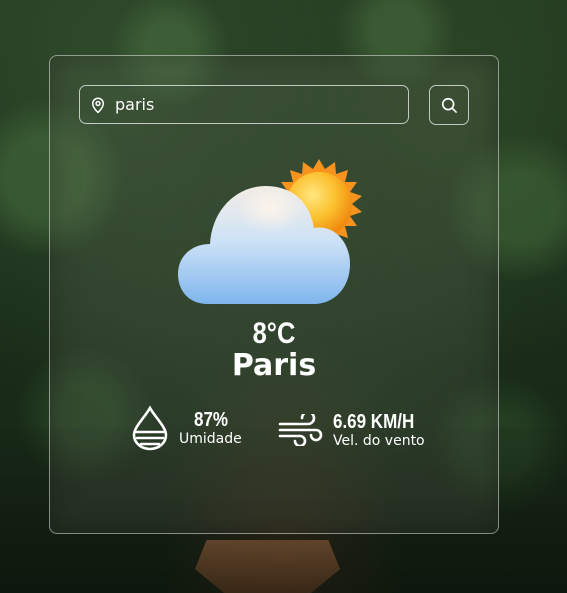  I want to click on cabin-reflection, so click(267, 566).